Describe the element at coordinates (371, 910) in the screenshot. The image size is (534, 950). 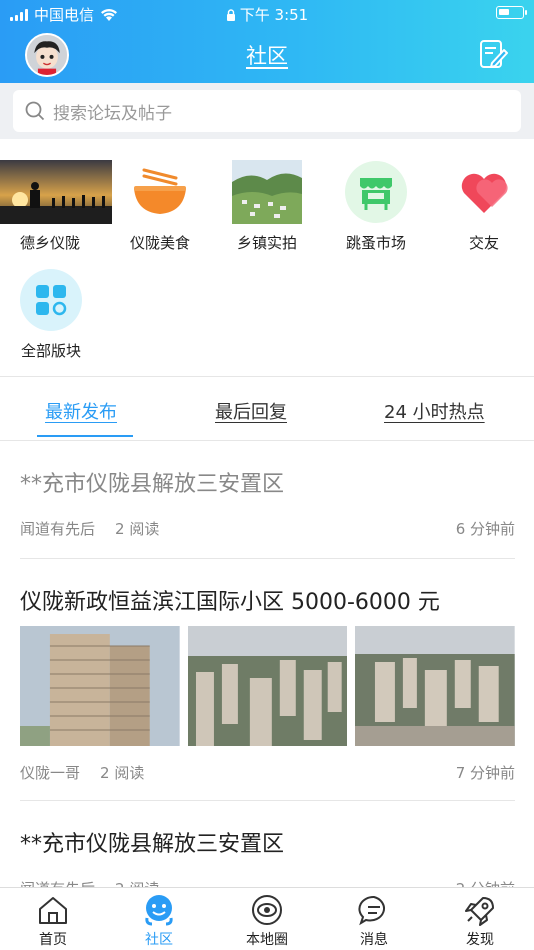
I see `message-icon` at that location.